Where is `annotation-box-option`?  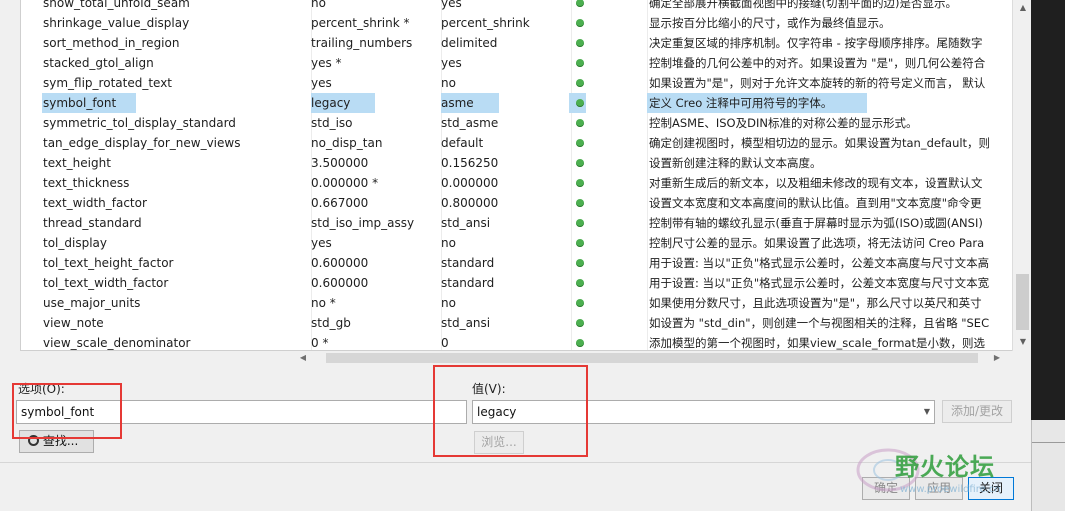
annotation-box-option is located at coordinates (67, 411).